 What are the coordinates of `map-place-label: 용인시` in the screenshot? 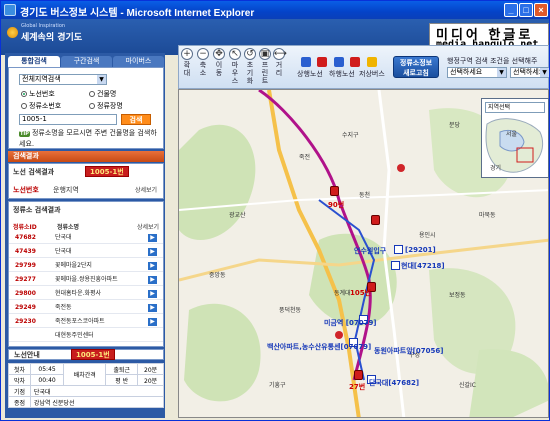 It's located at (427, 235).